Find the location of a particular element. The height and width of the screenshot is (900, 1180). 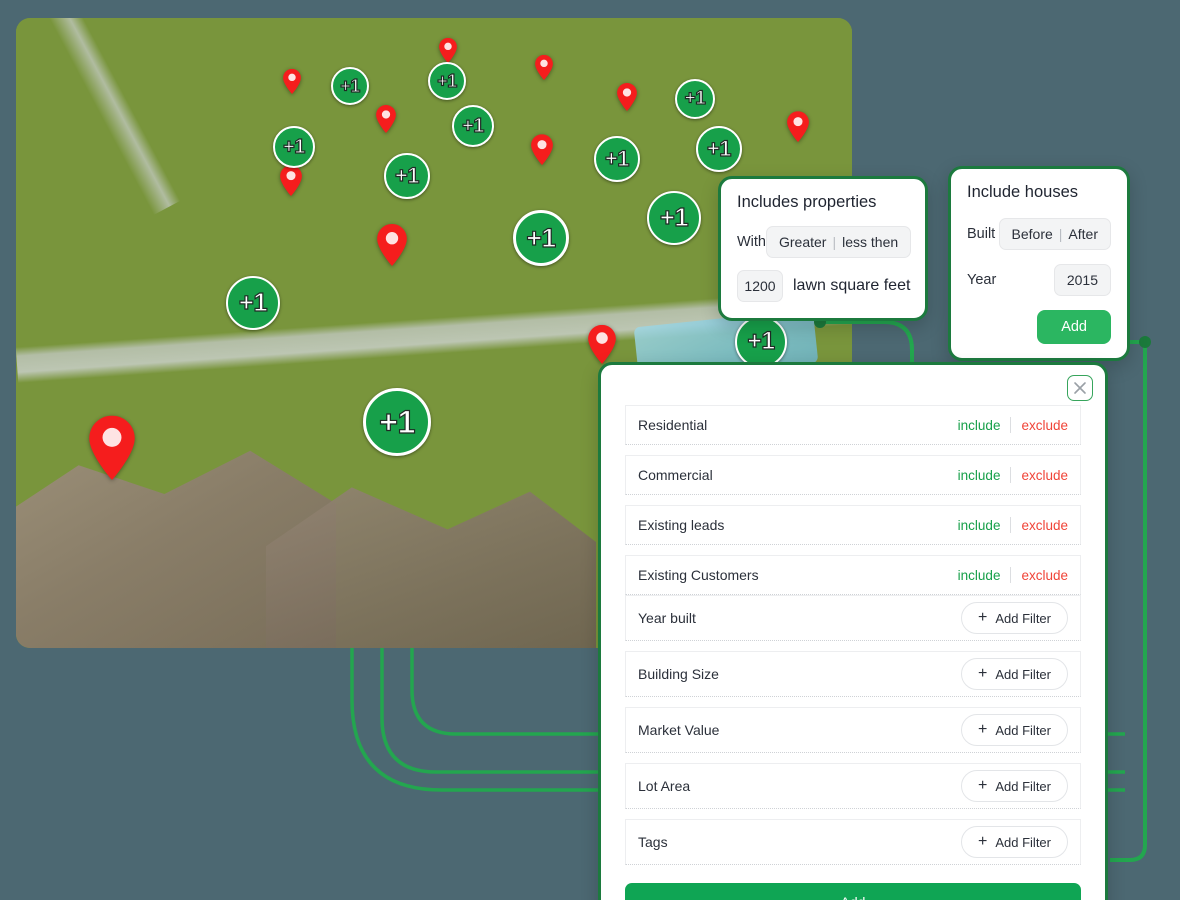

with-label: With is located at coordinates (751, 242).